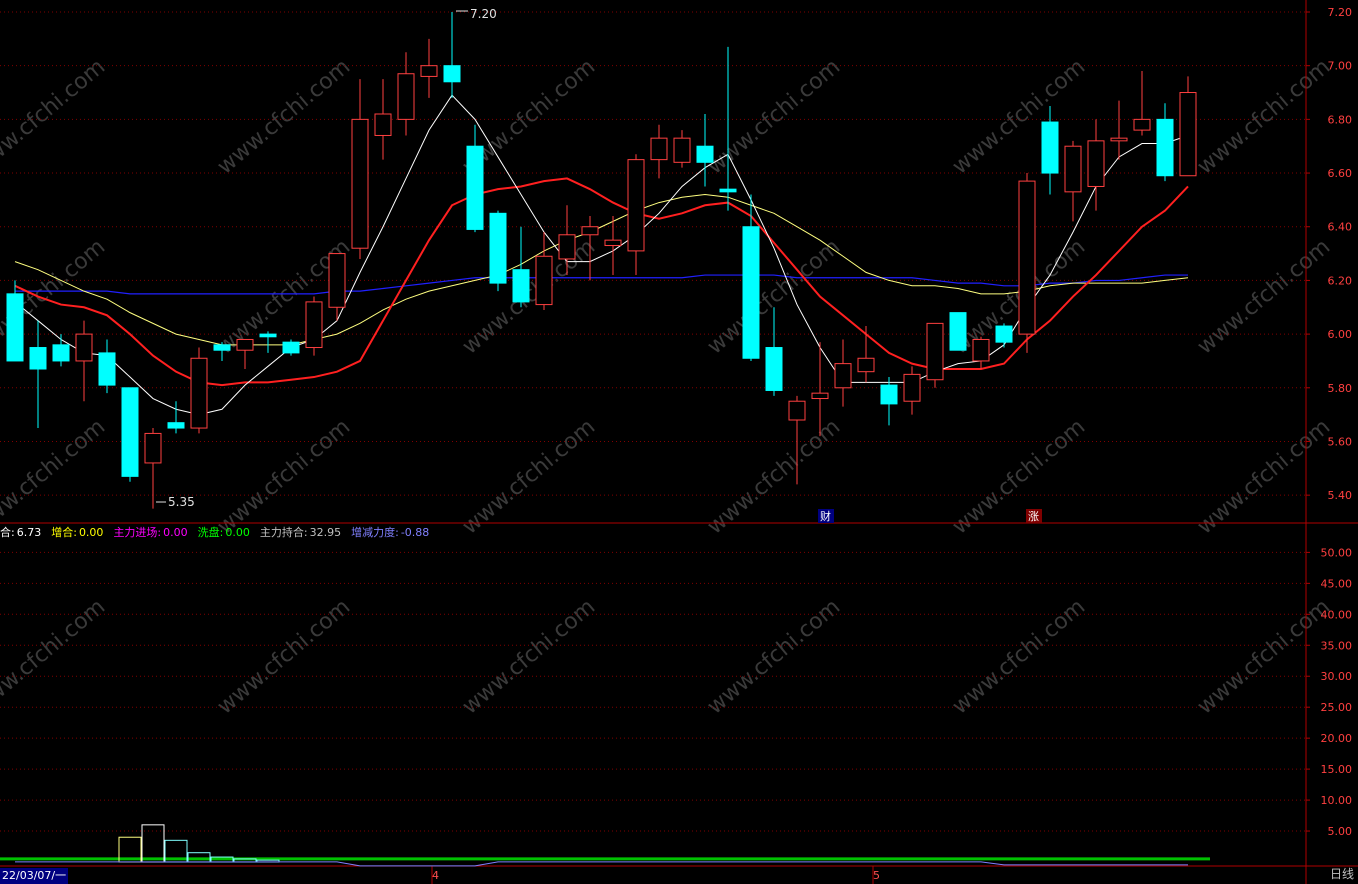 The height and width of the screenshot is (884, 1358). I want to click on month-tick-4: 4, so click(435, 875).